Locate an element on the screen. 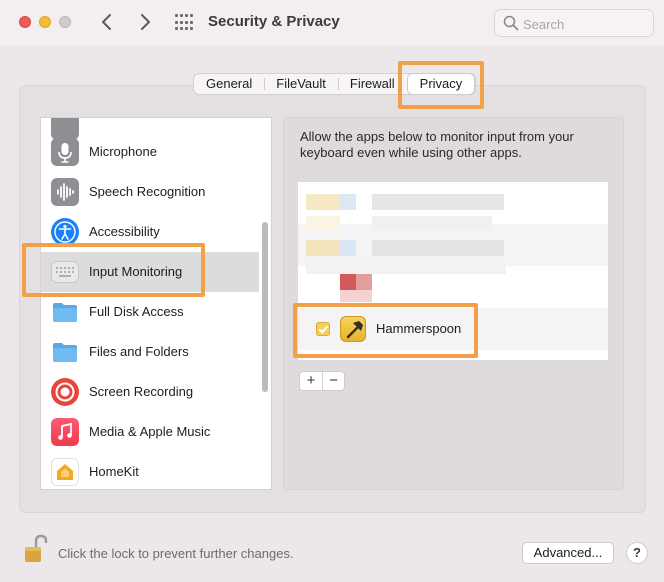 This screenshot has height=582, width=664. chevron-right-icon is located at coordinates (145, 22).